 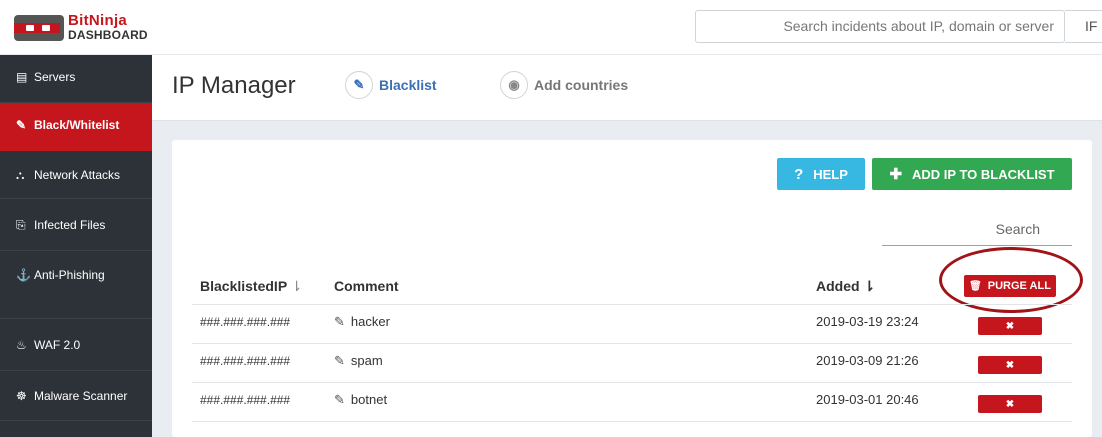 I want to click on anchor-icon: ⚓, so click(x=23, y=275).